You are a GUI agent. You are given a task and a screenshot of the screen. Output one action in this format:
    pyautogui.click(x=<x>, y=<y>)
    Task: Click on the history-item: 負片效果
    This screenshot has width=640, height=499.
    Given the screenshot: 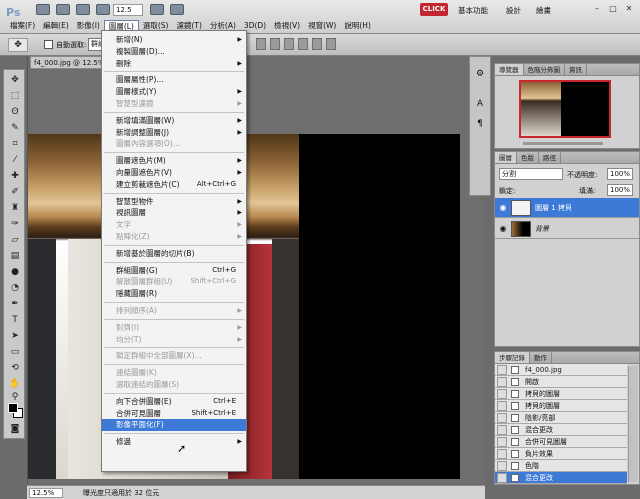 What is the action you would take?
    pyautogui.click(x=561, y=454)
    